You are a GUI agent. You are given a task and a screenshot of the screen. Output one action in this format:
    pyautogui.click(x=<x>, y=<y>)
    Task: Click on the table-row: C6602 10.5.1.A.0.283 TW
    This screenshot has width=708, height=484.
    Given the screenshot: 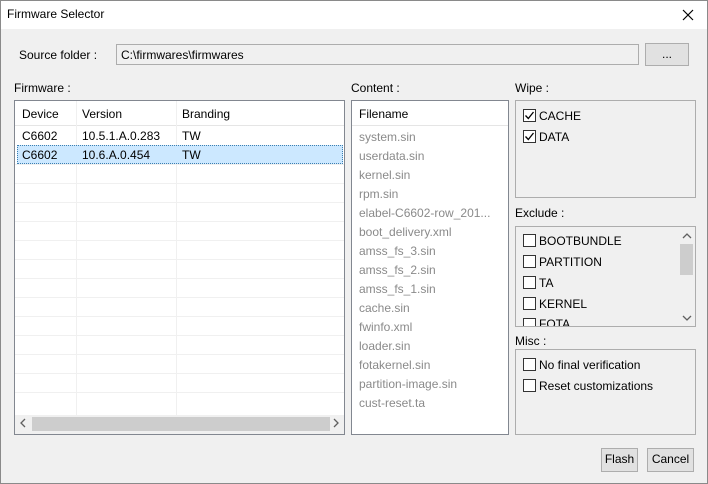 What is the action you would take?
    pyautogui.click(x=179, y=135)
    